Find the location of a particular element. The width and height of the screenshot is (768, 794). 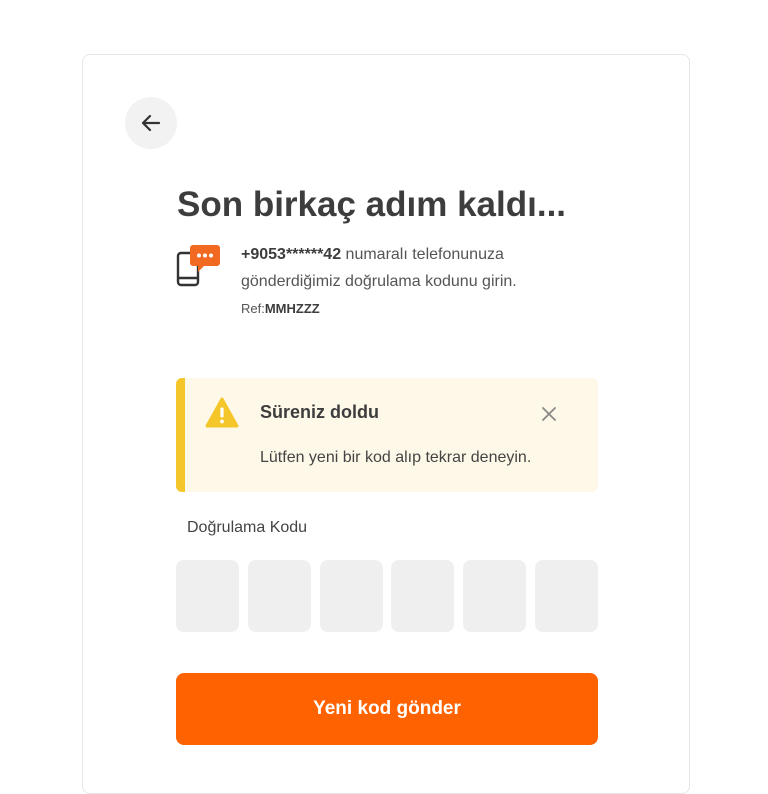

code-input-group is located at coordinates (387, 596).